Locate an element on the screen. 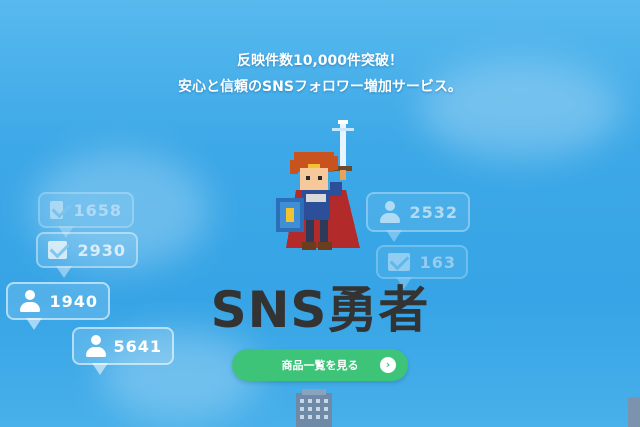 The height and width of the screenshot is (427, 640). bubble-count: 2532 is located at coordinates (433, 212).